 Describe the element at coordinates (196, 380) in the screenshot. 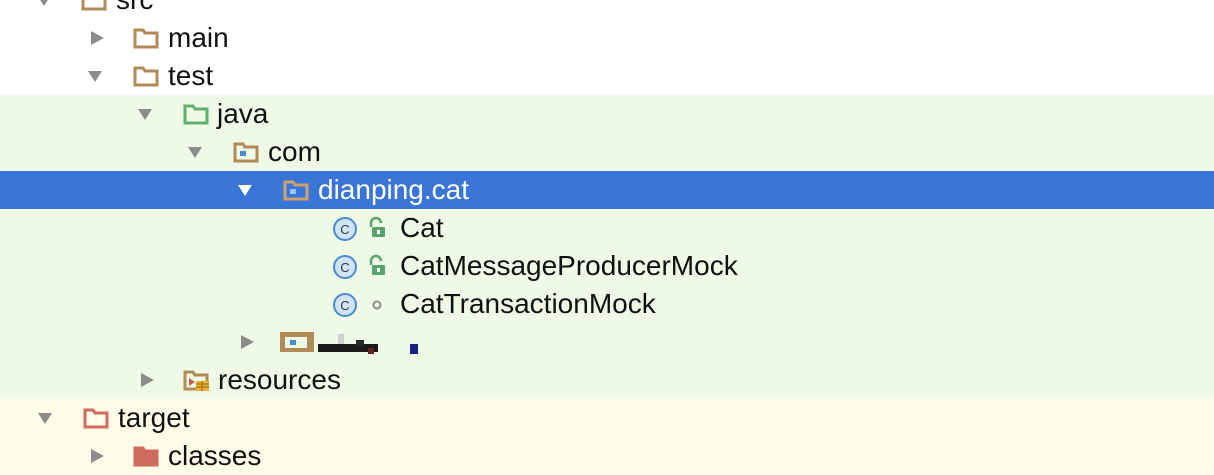

I see `resources-folder-icon` at that location.